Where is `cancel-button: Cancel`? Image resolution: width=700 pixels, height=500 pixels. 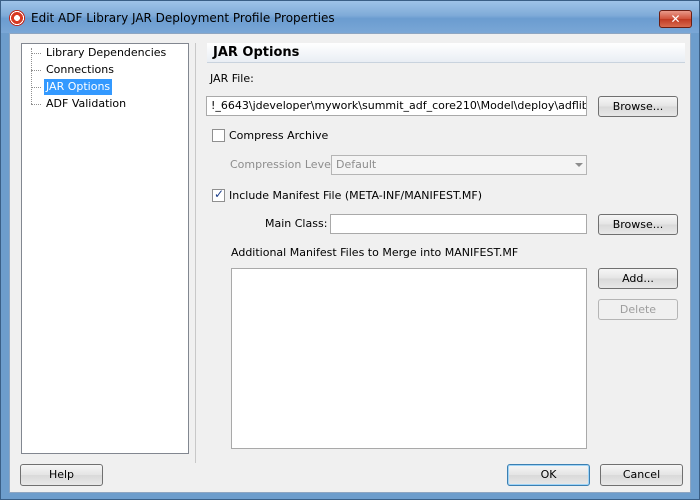 cancel-button: Cancel is located at coordinates (641, 475).